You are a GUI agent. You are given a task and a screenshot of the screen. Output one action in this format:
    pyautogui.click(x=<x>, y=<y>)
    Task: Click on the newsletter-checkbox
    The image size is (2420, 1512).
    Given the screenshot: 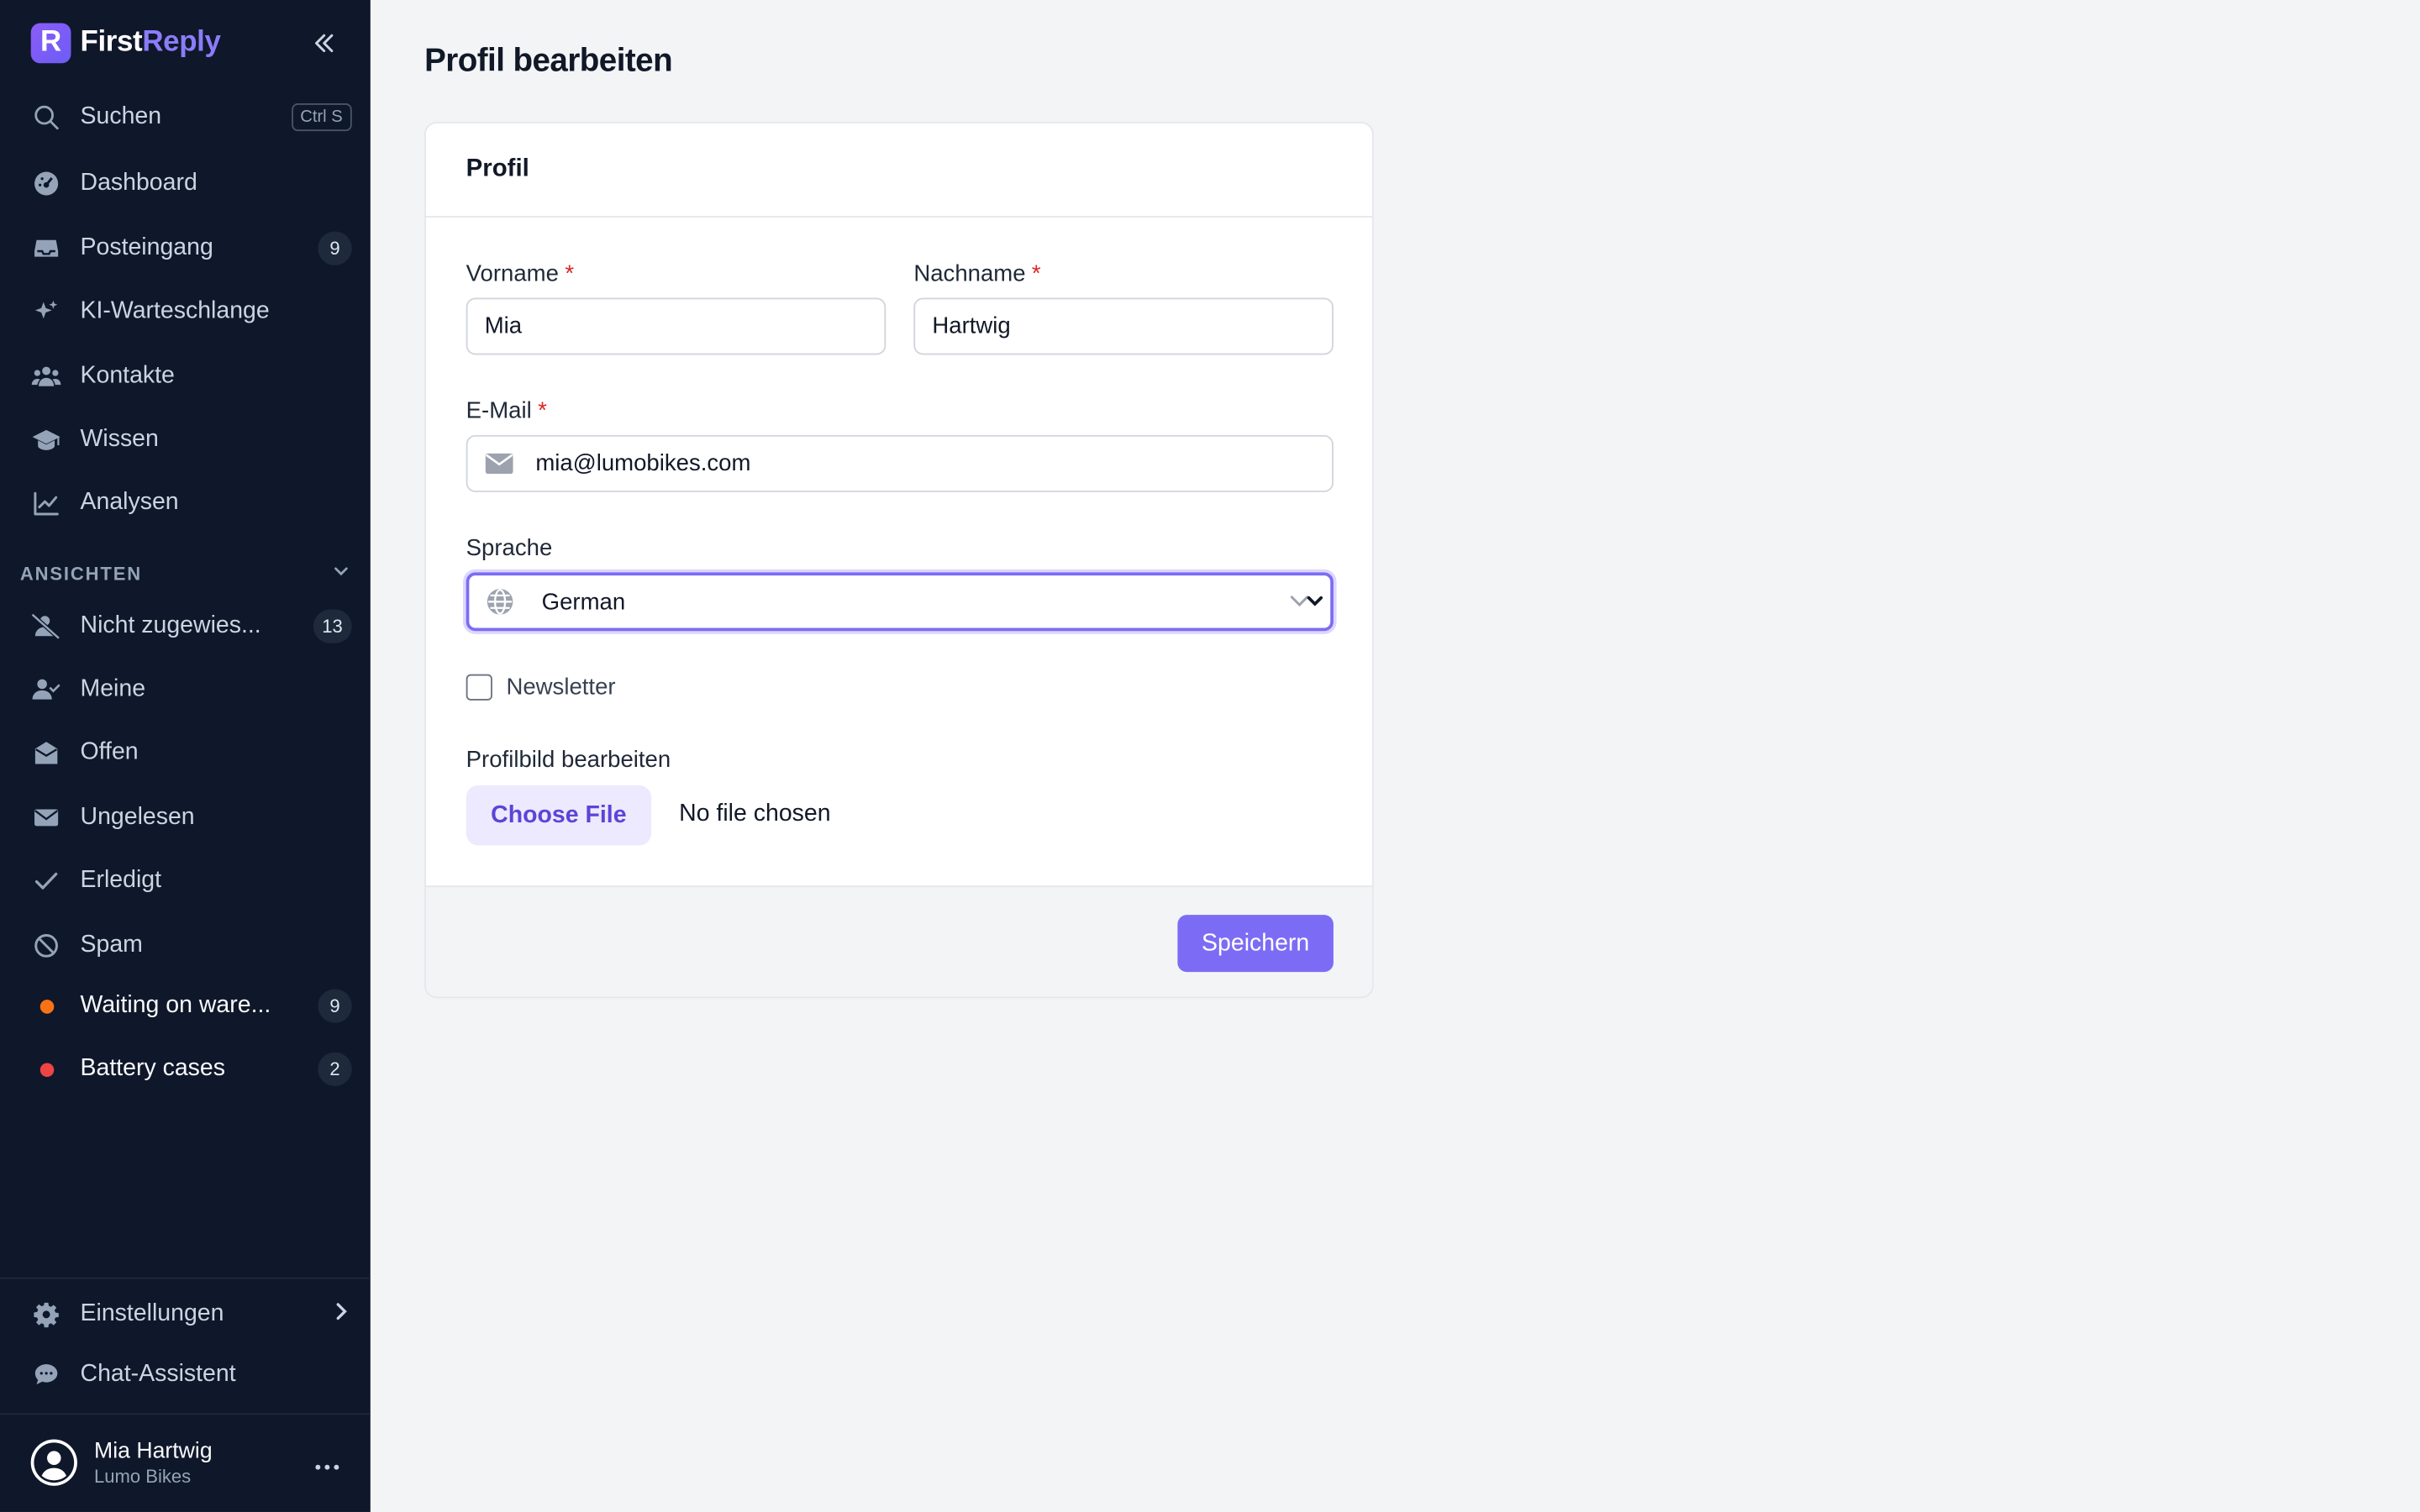 What is the action you would take?
    pyautogui.click(x=479, y=687)
    